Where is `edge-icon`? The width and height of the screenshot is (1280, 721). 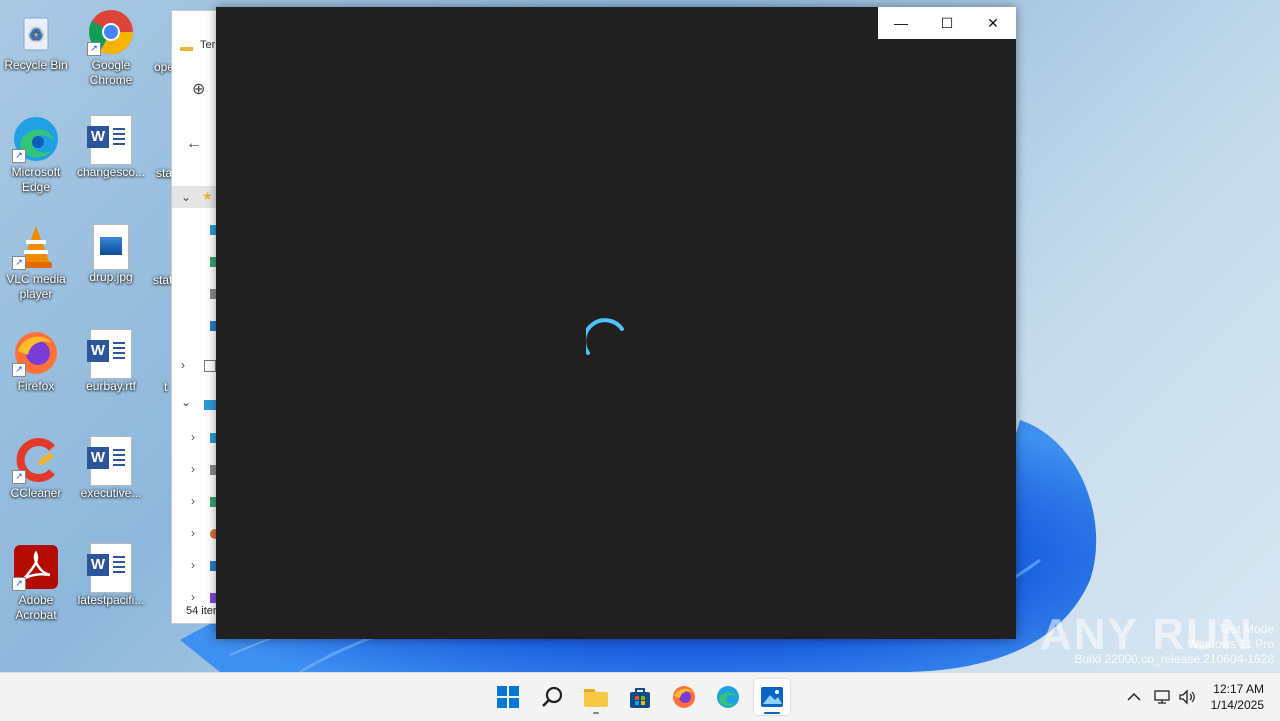
edge-icon is located at coordinates (728, 697).